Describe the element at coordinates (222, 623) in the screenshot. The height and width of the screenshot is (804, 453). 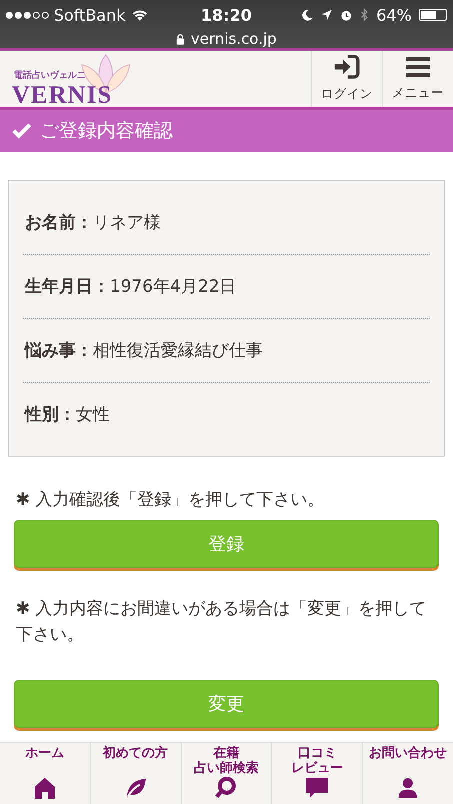
I see `instruction-text: ✱ 入力内容にお間違いがある場合は「変更」を押して下さい。` at that location.